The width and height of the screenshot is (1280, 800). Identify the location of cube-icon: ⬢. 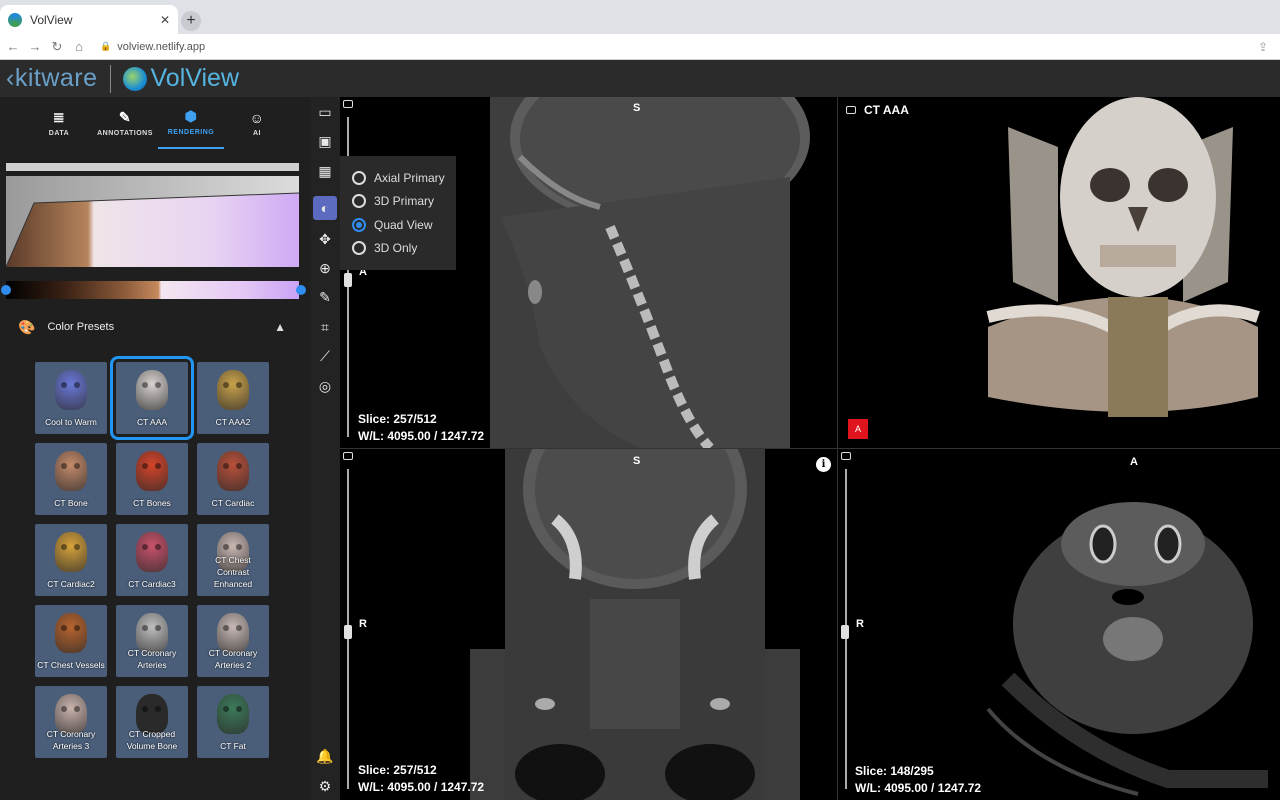
(191, 116).